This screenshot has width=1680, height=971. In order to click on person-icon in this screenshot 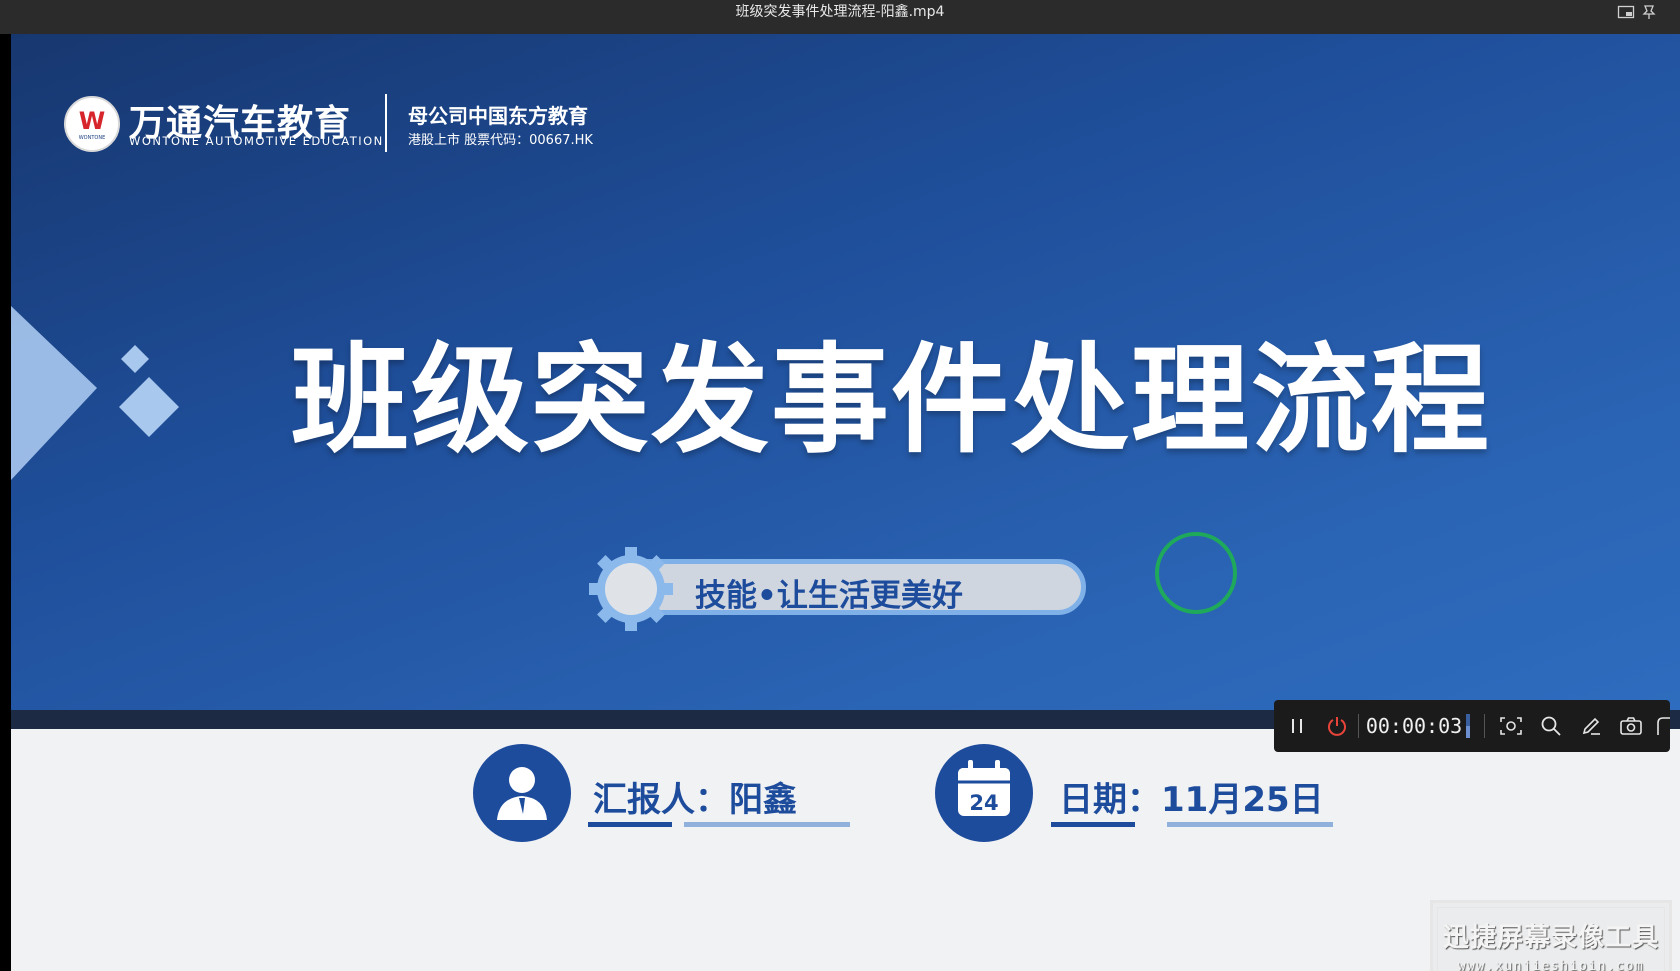, I will do `click(522, 793)`.